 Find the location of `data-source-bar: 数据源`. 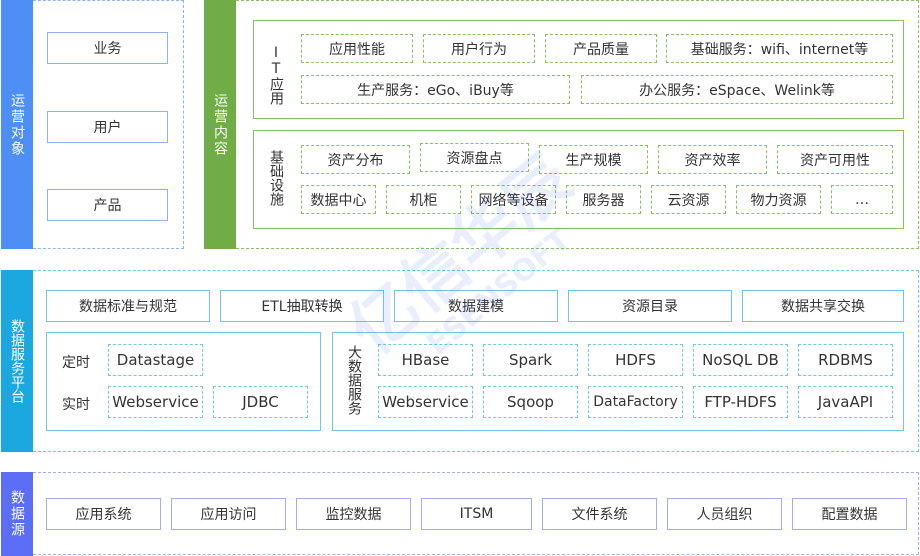

data-source-bar: 数据源 is located at coordinates (17, 514).